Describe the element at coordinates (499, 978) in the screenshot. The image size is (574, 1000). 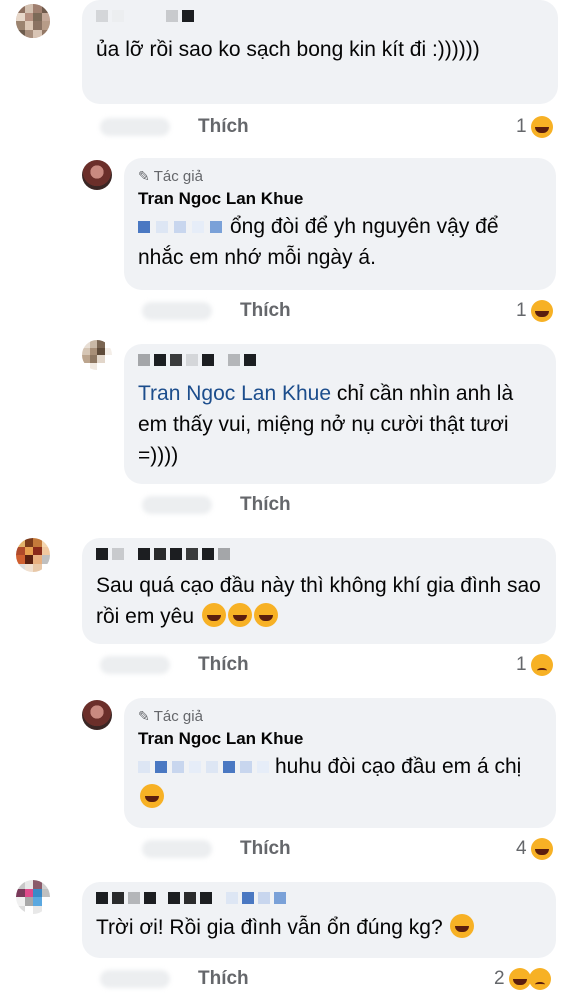
I see `reaction-count: 2` at that location.